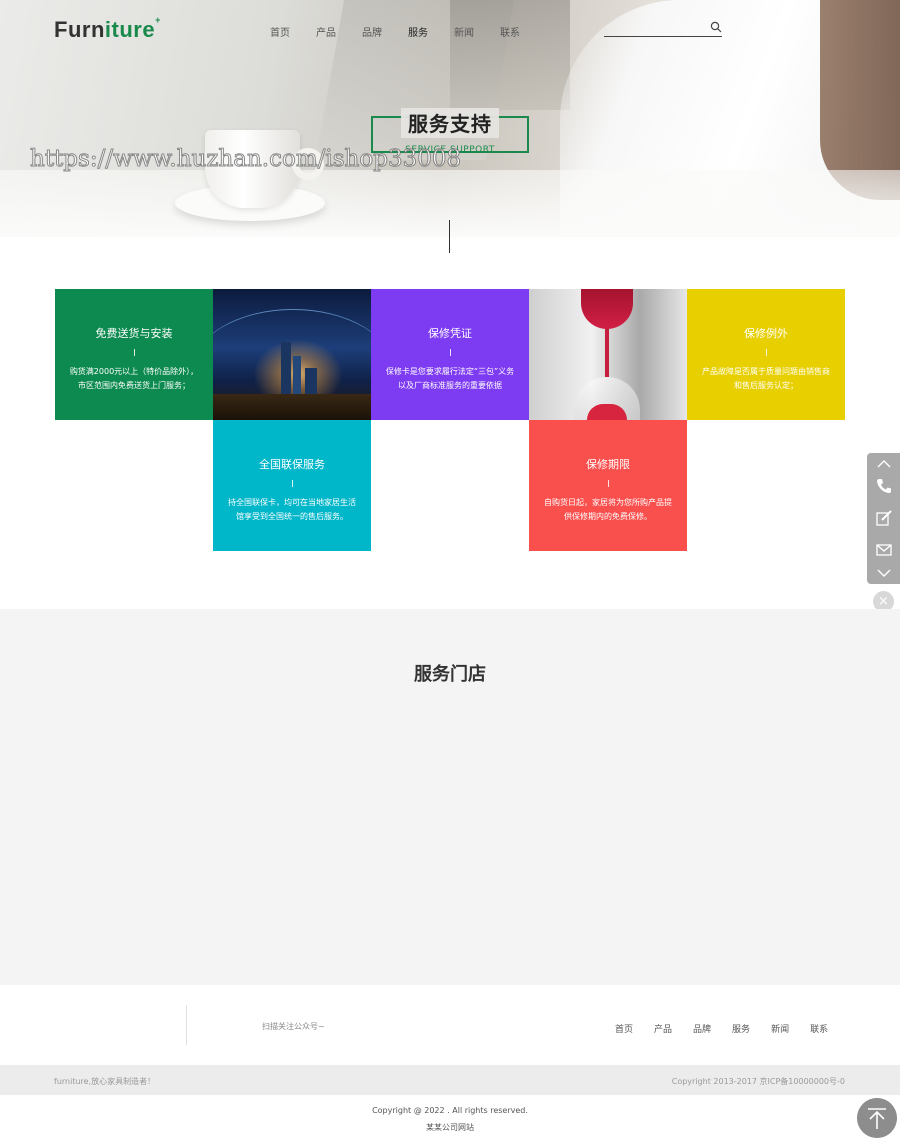 This screenshot has height=1141, width=900. I want to click on logo-text-1: Furn, so click(79, 29).